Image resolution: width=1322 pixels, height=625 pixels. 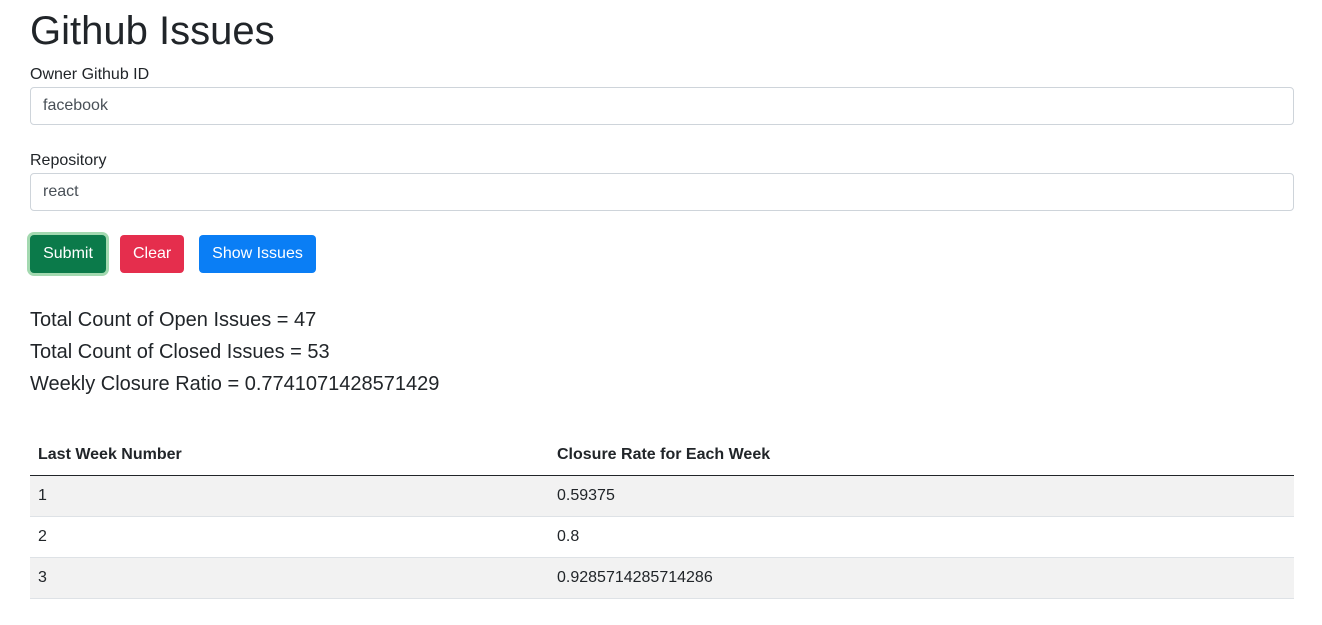 I want to click on table-row: 2 0.8, so click(x=662, y=537).